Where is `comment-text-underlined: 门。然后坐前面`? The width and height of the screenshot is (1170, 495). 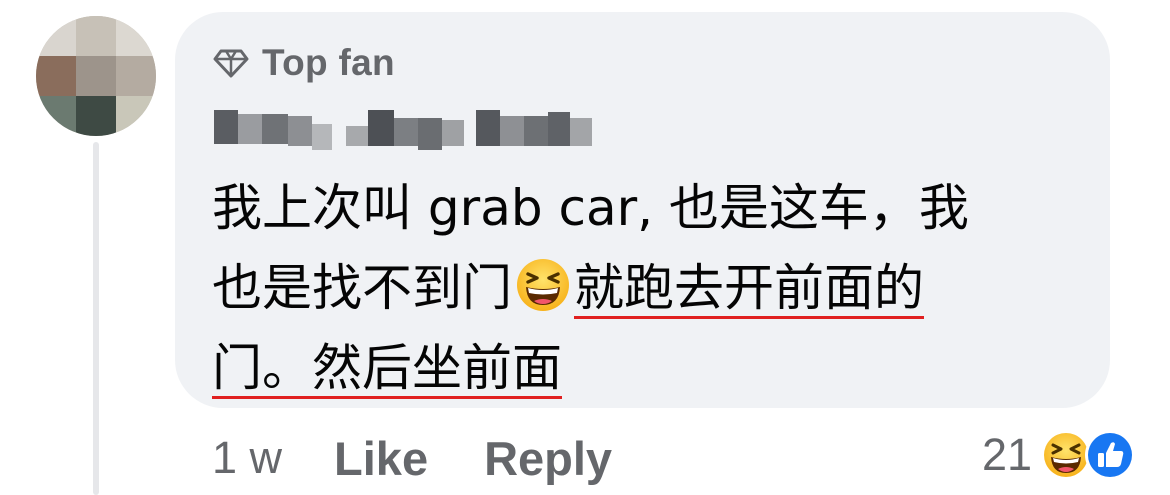
comment-text-underlined: 门。然后坐前面 is located at coordinates (387, 368).